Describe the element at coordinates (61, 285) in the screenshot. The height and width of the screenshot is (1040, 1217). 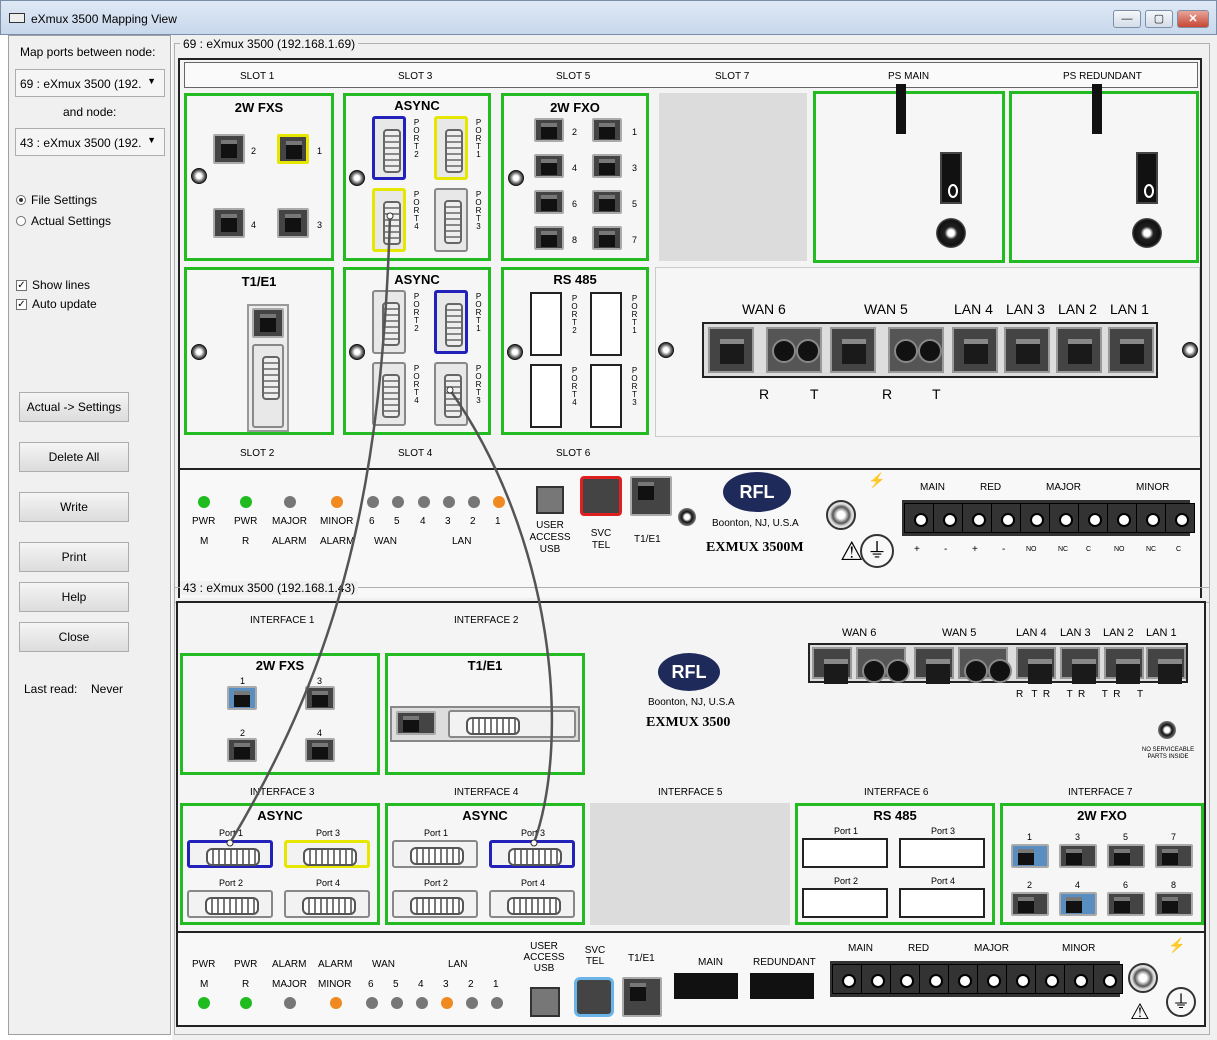
I see `show-lines-label: Show lines` at that location.